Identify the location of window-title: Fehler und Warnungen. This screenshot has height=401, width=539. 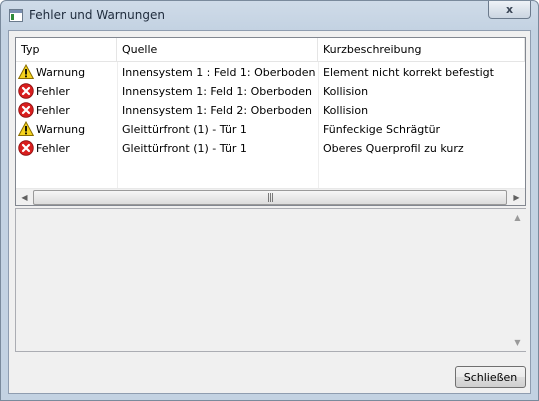
(97, 15).